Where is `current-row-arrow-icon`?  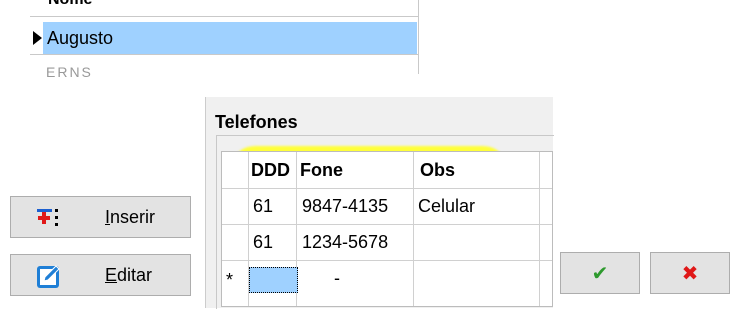 current-row-arrow-icon is located at coordinates (37, 38).